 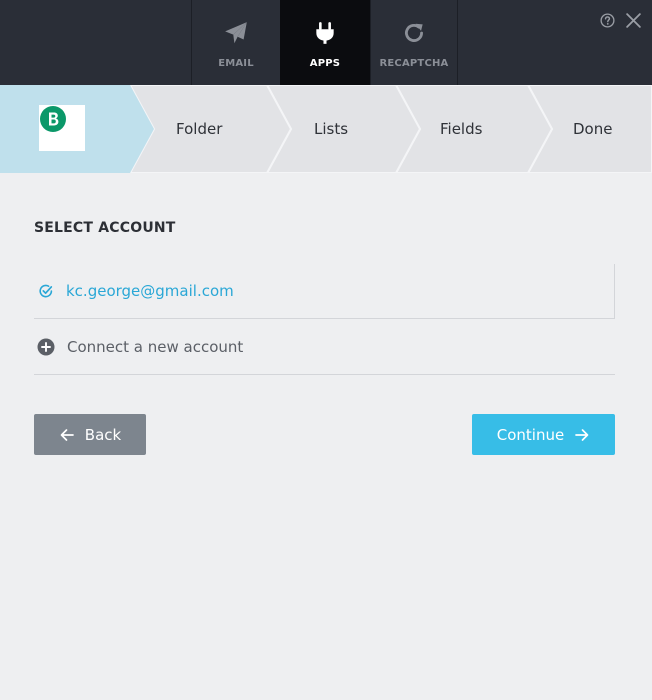 I want to click on continue-button: Continue, so click(x=543, y=434).